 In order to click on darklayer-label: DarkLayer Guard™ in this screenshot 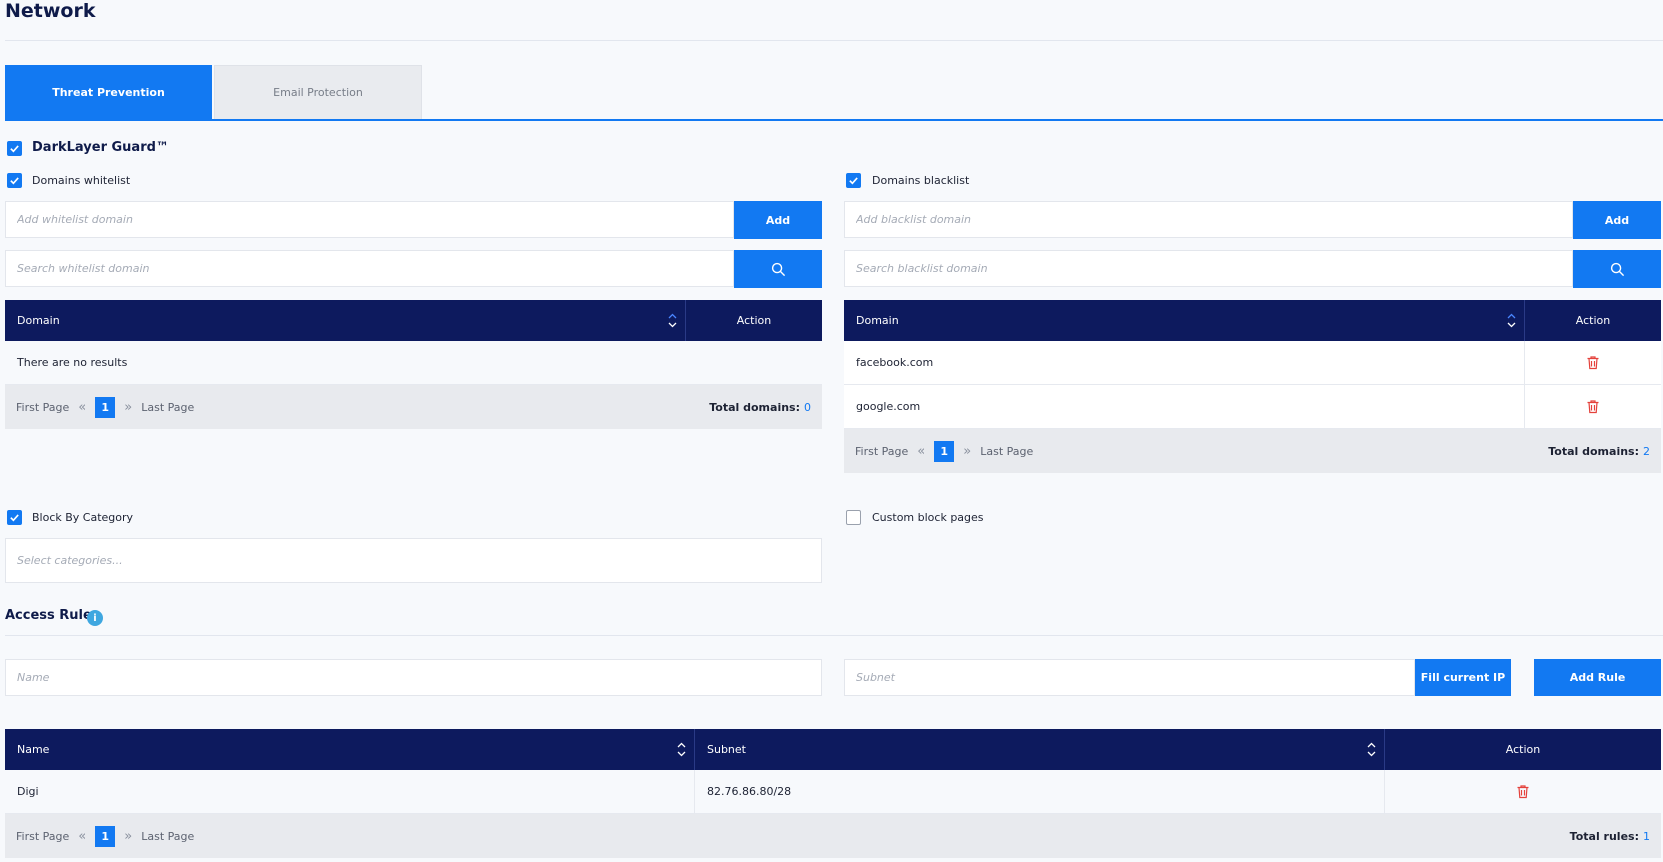, I will do `click(100, 147)`.